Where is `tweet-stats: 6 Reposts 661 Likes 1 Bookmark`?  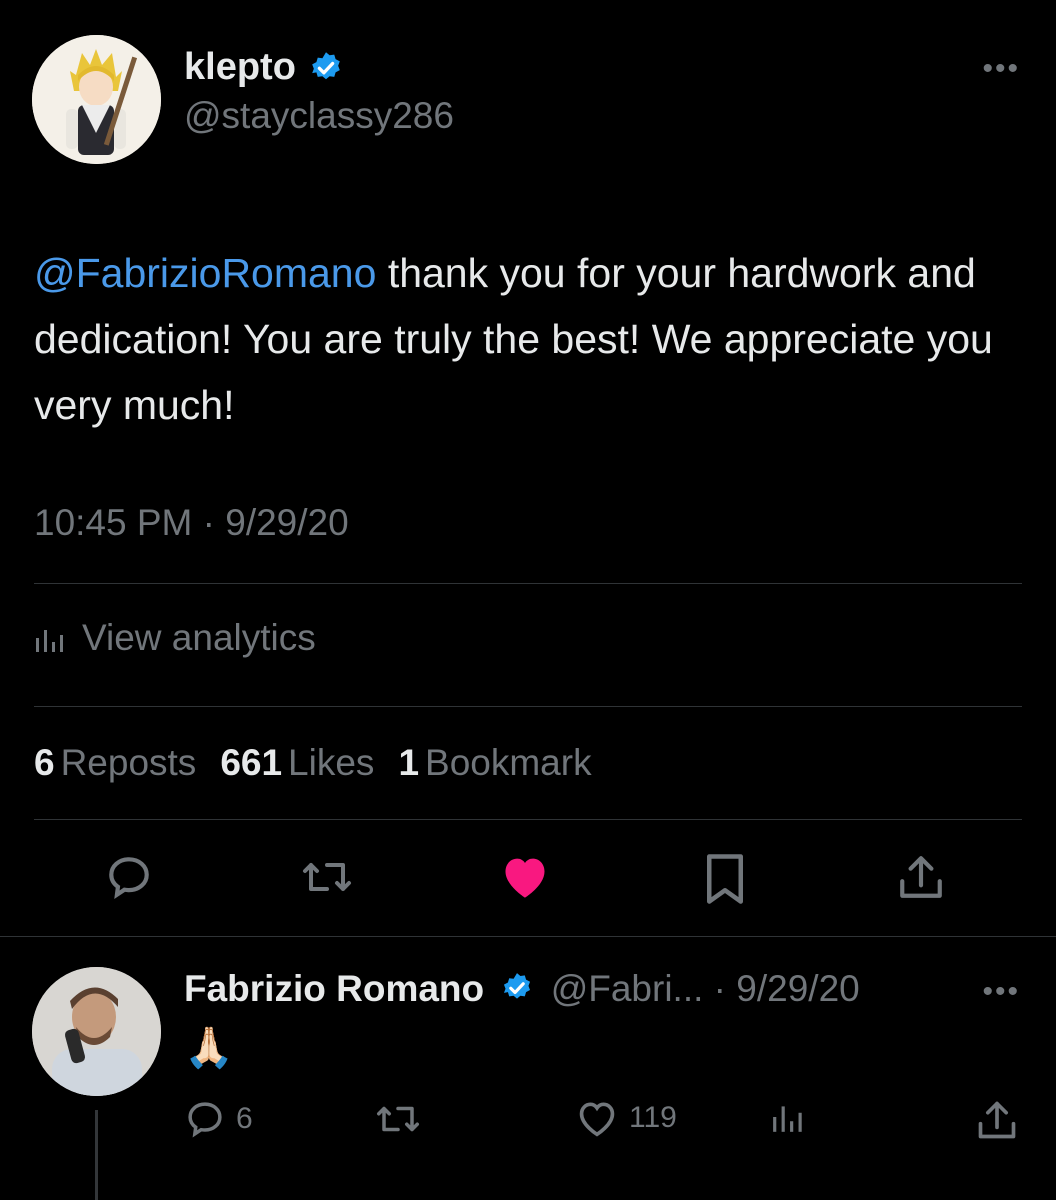
tweet-stats: 6 Reposts 661 Likes 1 Bookmark is located at coordinates (313, 763).